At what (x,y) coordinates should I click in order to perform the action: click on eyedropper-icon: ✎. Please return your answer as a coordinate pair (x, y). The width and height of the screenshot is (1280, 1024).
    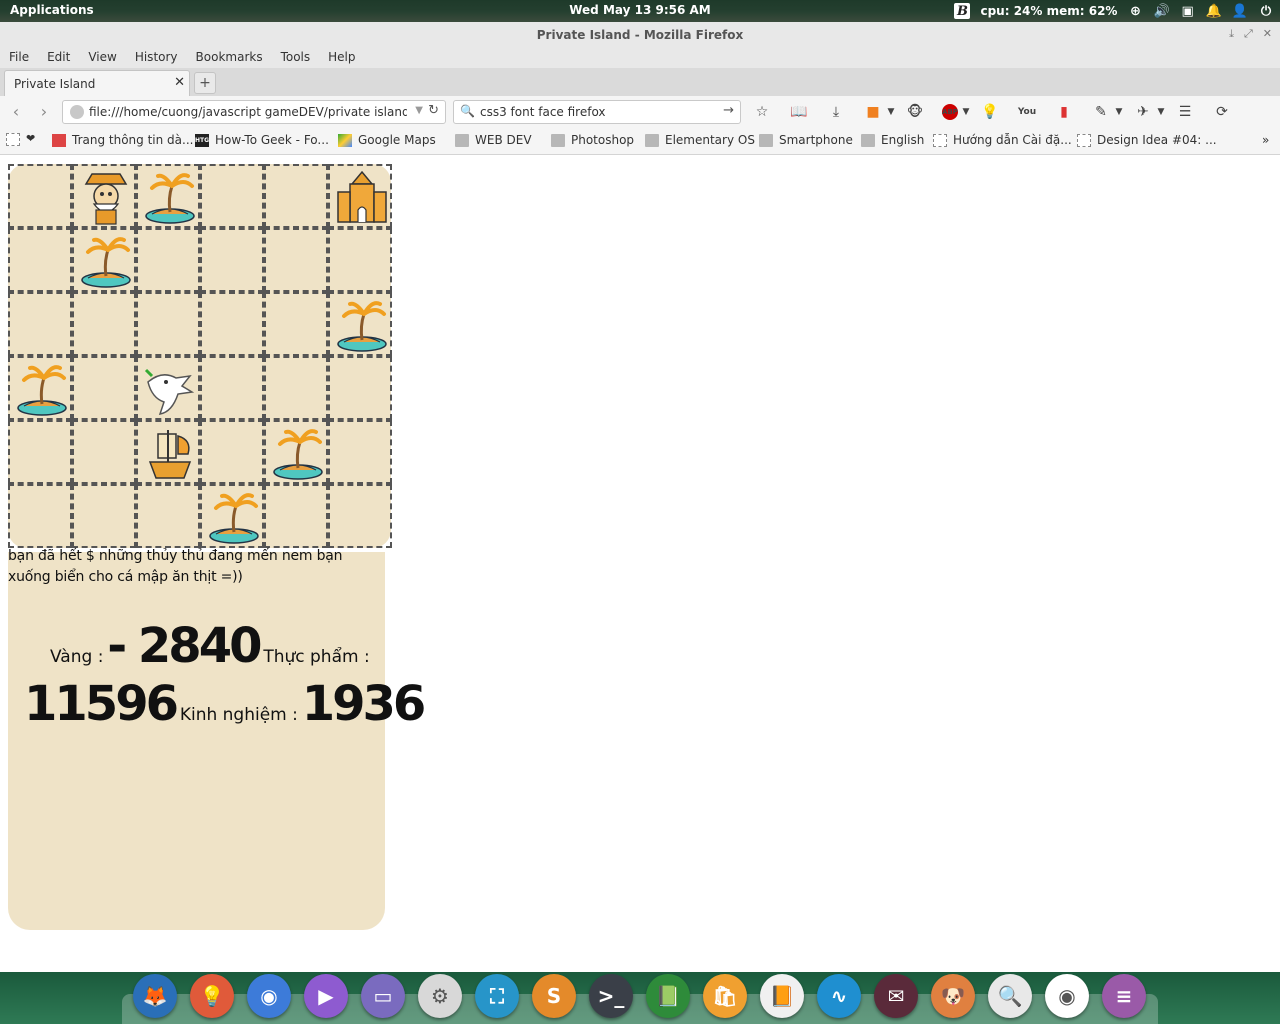
    Looking at the image, I should click on (1101, 112).